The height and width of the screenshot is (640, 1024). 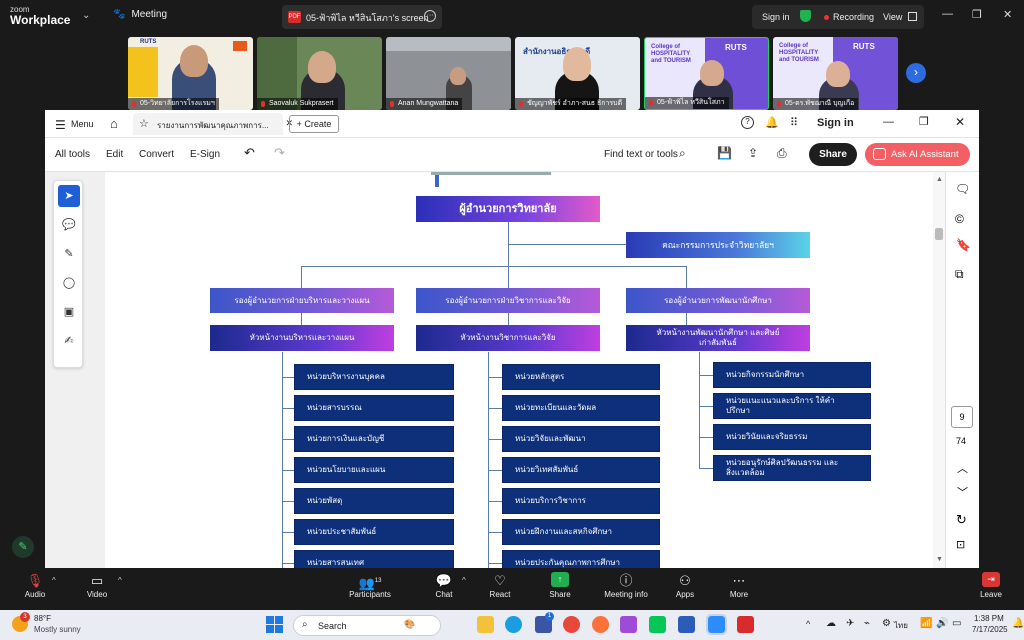 I want to click on tray-app-icon: ⌁, so click(x=867, y=623).